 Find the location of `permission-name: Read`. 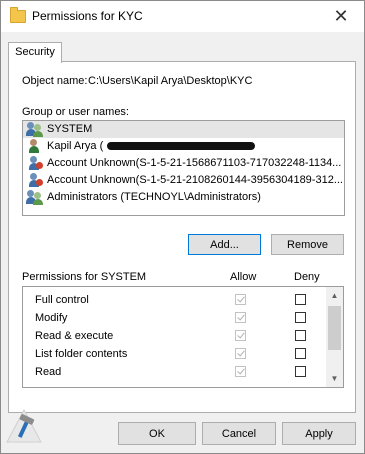

permission-name: Read is located at coordinates (48, 372).